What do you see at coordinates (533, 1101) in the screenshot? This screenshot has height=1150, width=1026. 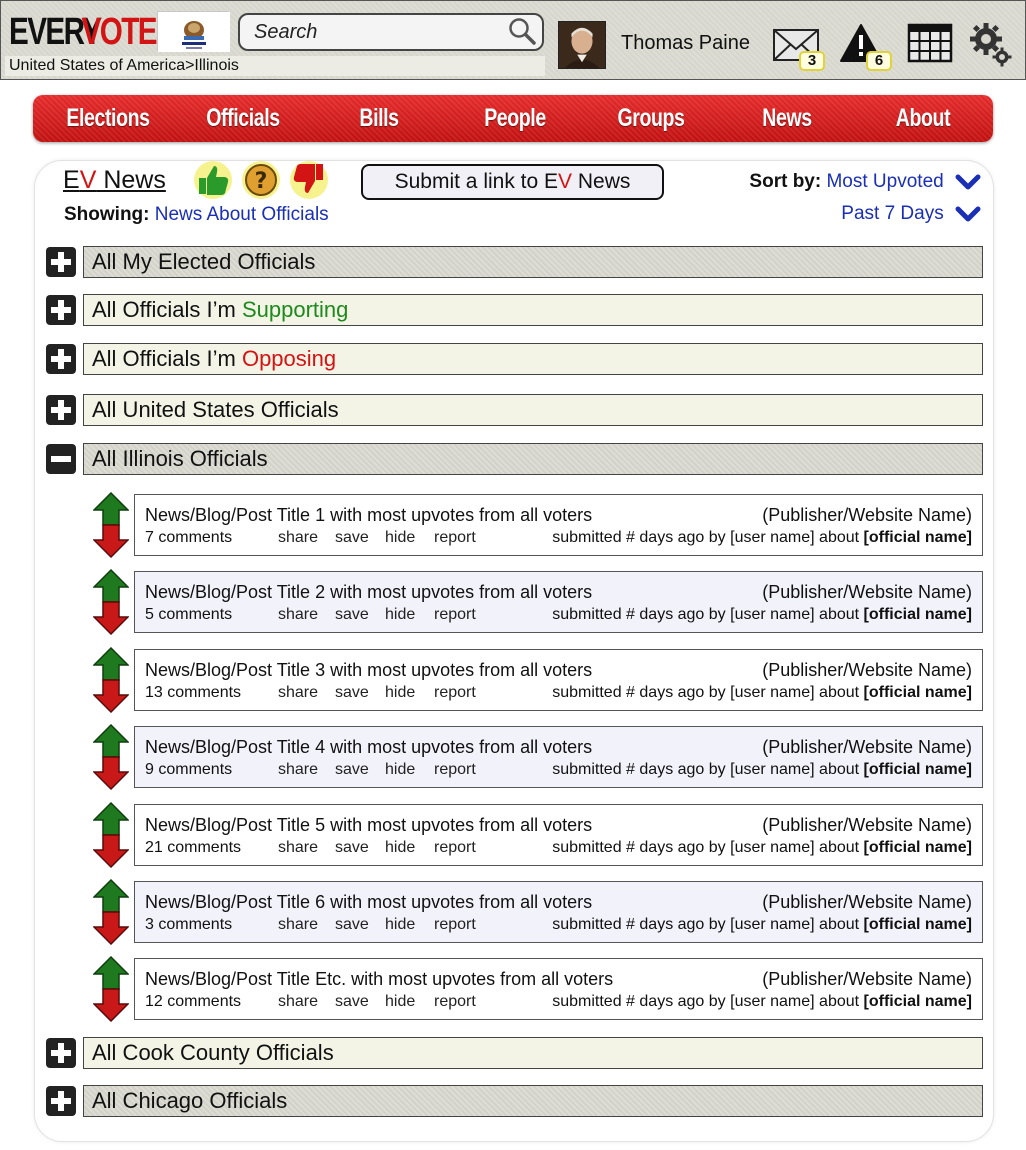 I see `section-chicago: All Chicago Officials` at bounding box center [533, 1101].